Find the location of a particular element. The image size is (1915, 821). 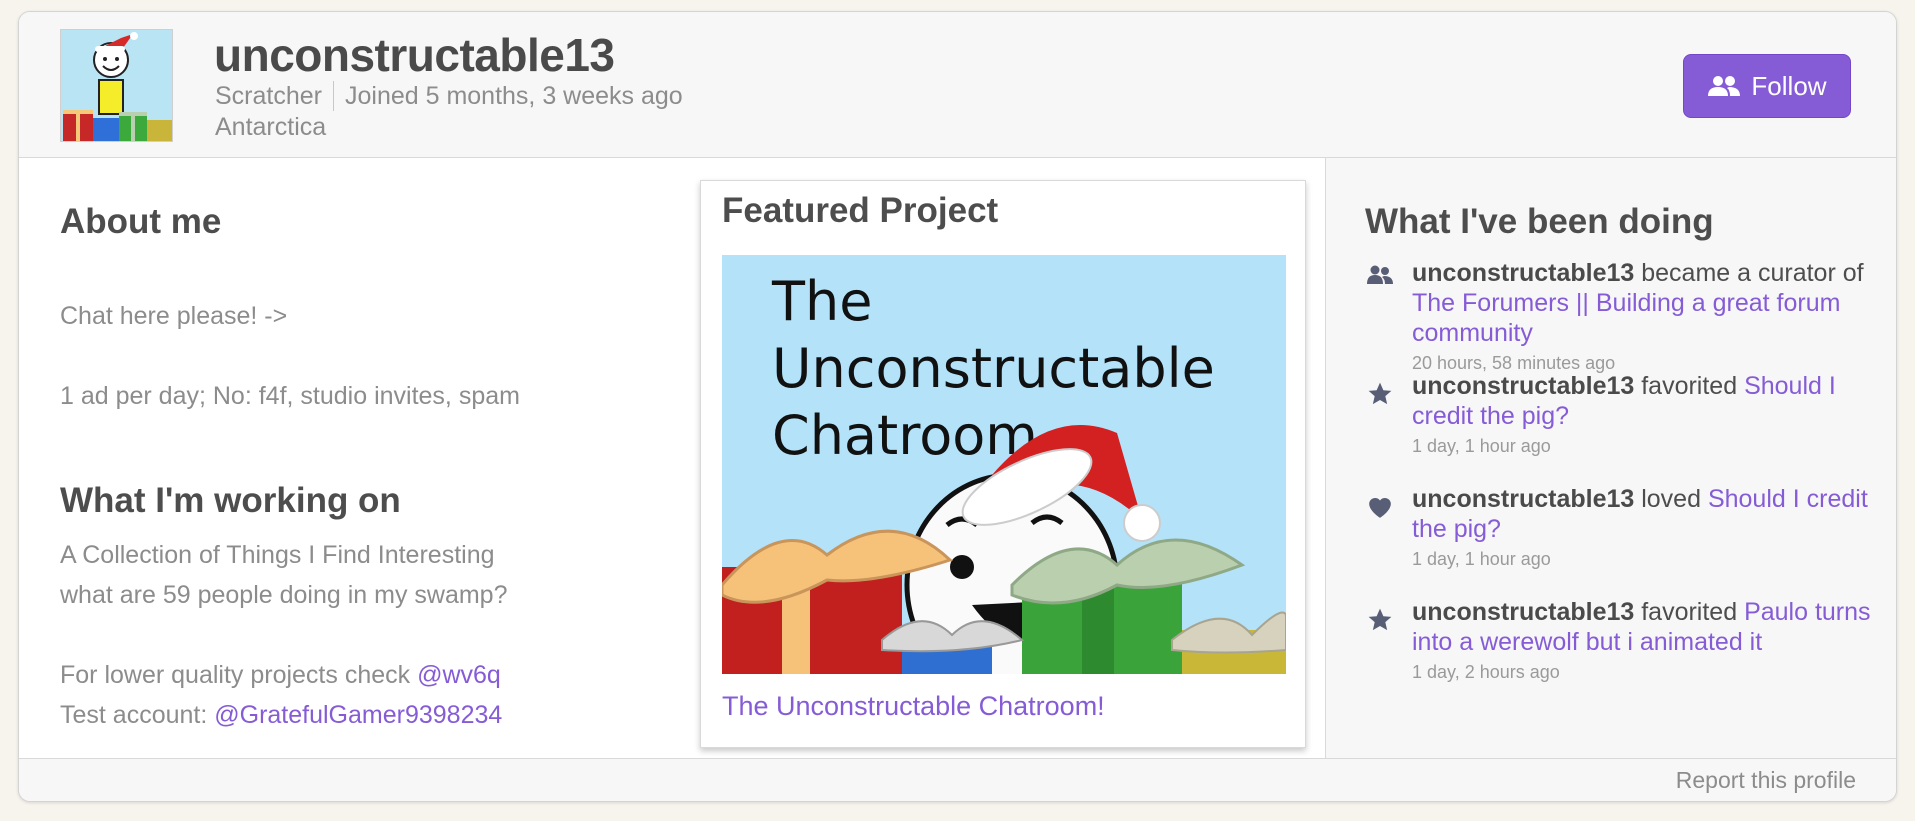

working-line: For lower quality projects check @wv6q is located at coordinates (360, 675).